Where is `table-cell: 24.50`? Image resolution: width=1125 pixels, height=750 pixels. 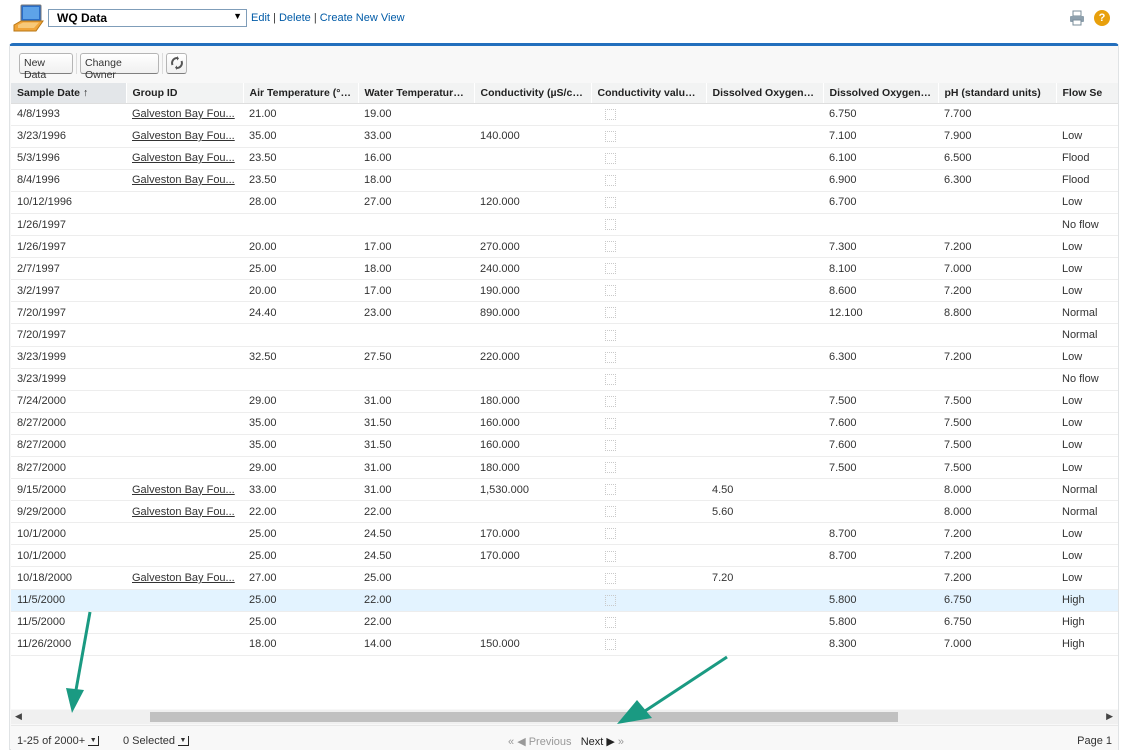 table-cell: 24.50 is located at coordinates (416, 556).